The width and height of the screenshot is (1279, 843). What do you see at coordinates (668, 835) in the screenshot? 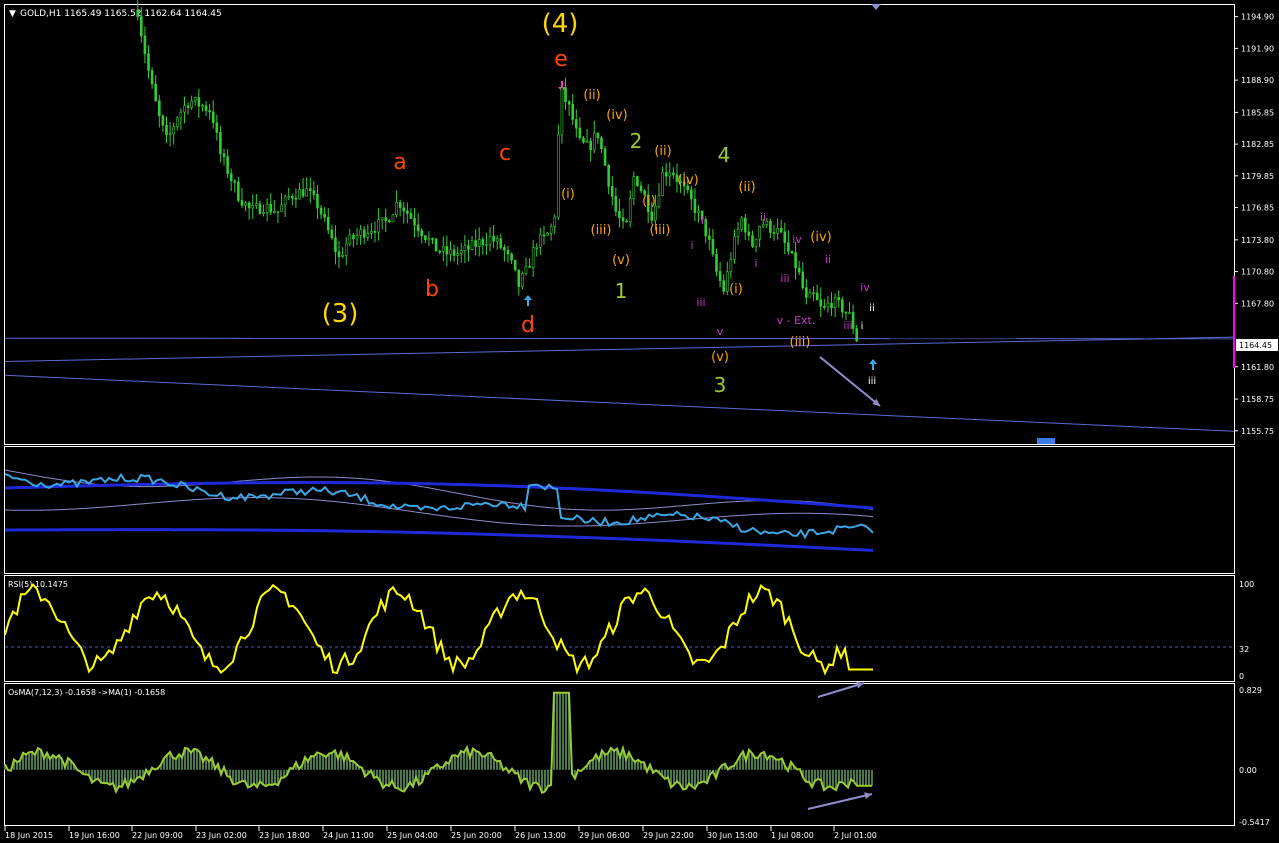
I see `time-tick-label: 29 Jun 22:00` at bounding box center [668, 835].